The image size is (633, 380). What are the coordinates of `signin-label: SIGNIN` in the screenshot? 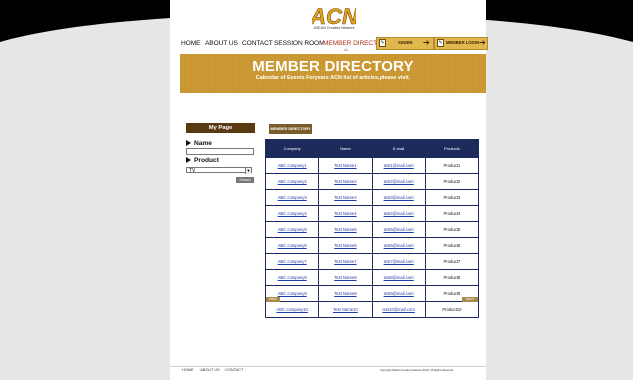 It's located at (405, 42).